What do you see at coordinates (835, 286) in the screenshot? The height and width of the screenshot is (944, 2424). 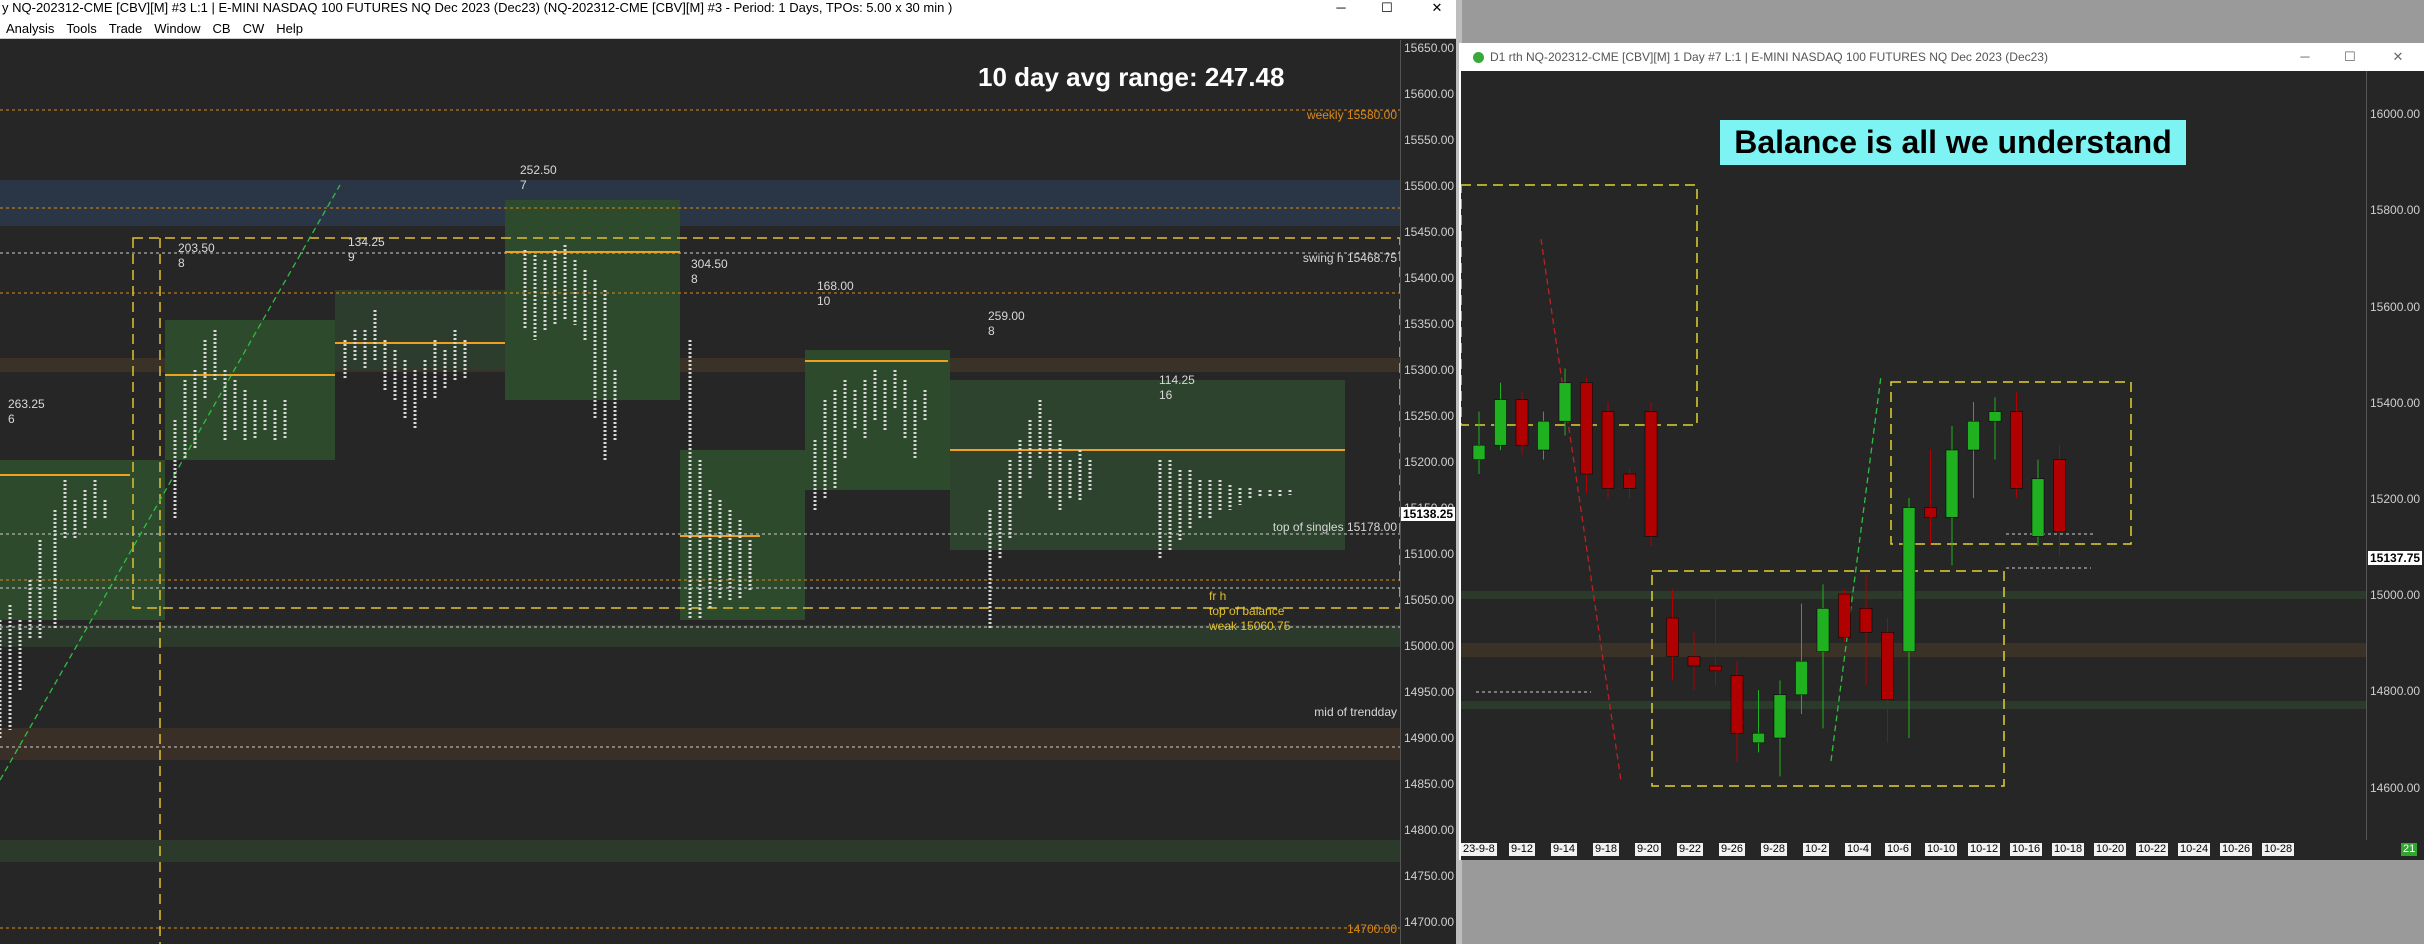 I see `profile-range: 168.00` at bounding box center [835, 286].